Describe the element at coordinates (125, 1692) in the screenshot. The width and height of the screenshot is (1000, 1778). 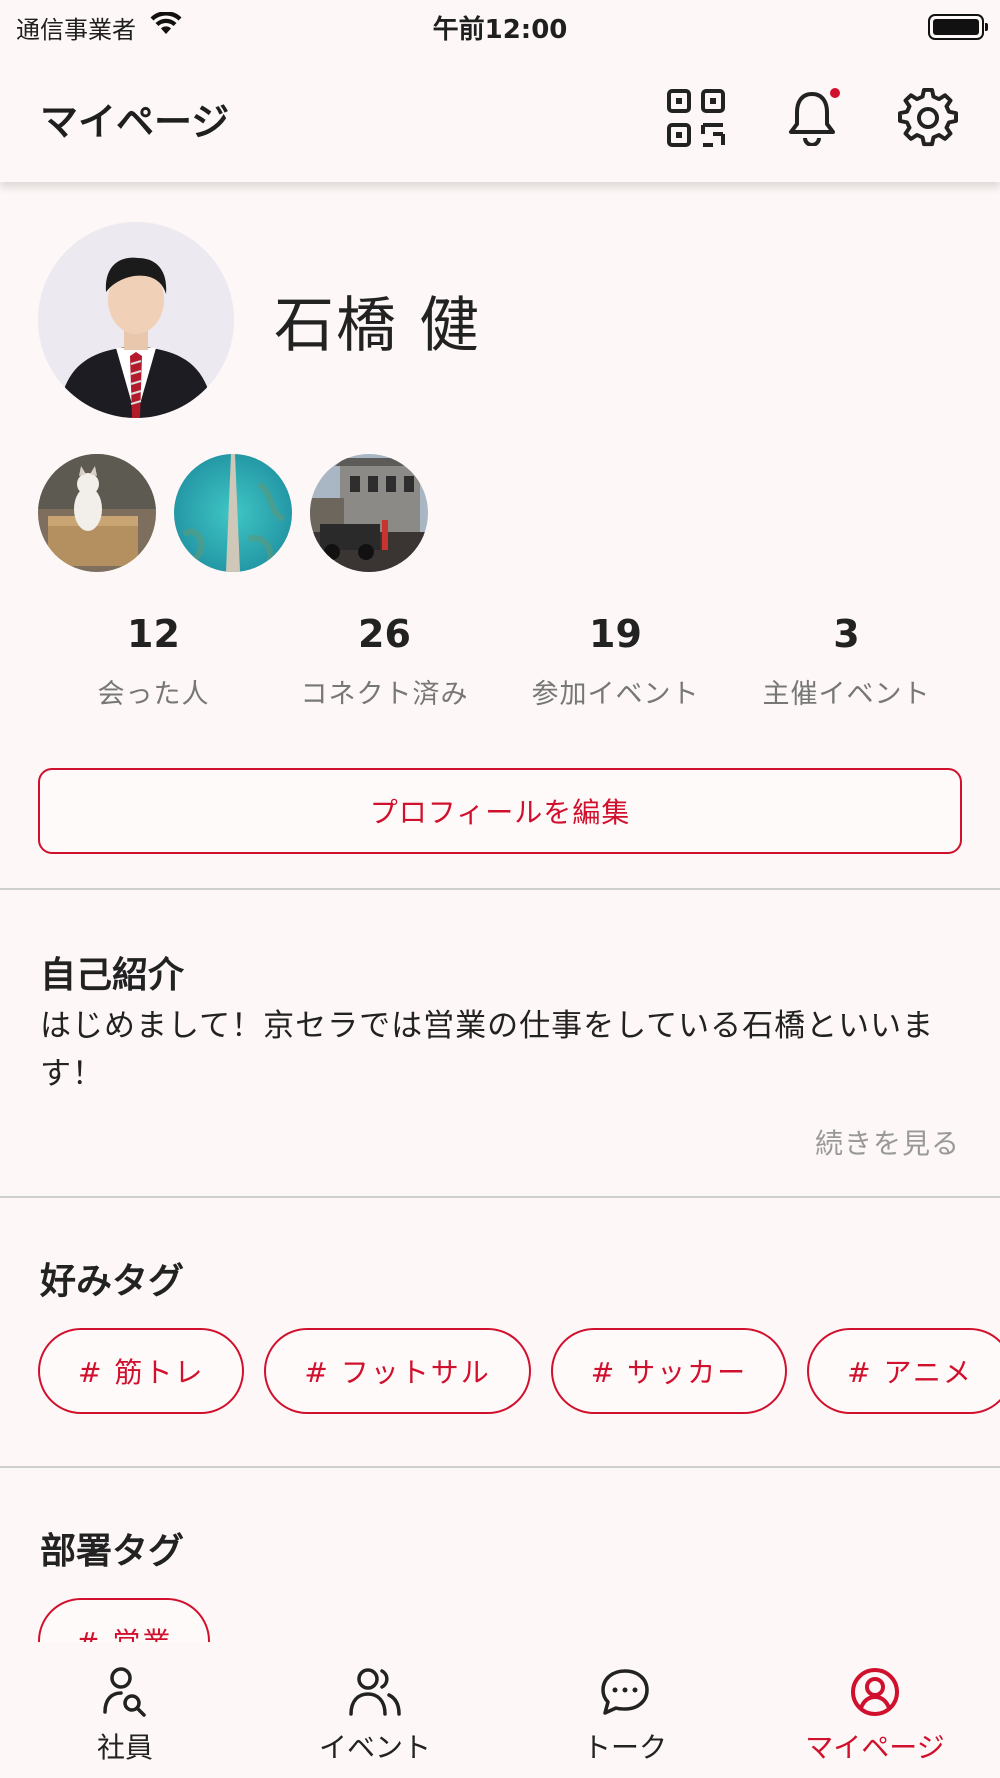
I see `employee-search-icon` at that location.